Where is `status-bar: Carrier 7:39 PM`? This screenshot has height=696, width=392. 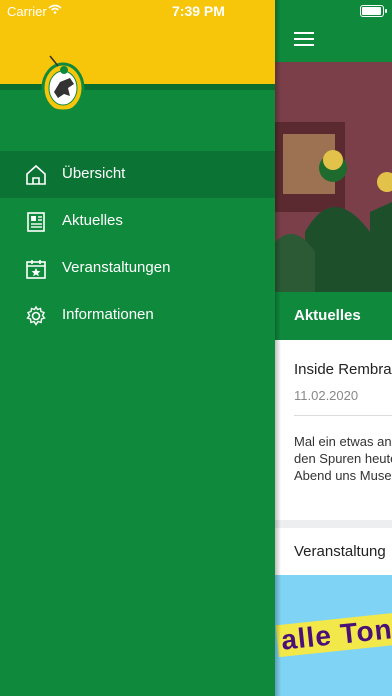 status-bar: Carrier 7:39 PM is located at coordinates (196, 11).